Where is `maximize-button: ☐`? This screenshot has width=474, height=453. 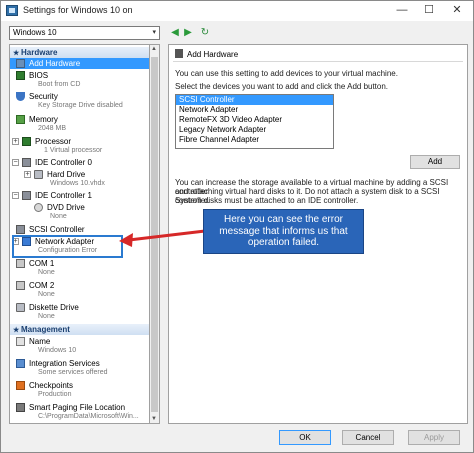
maximize-button: ☐ is located at coordinates (429, 11).